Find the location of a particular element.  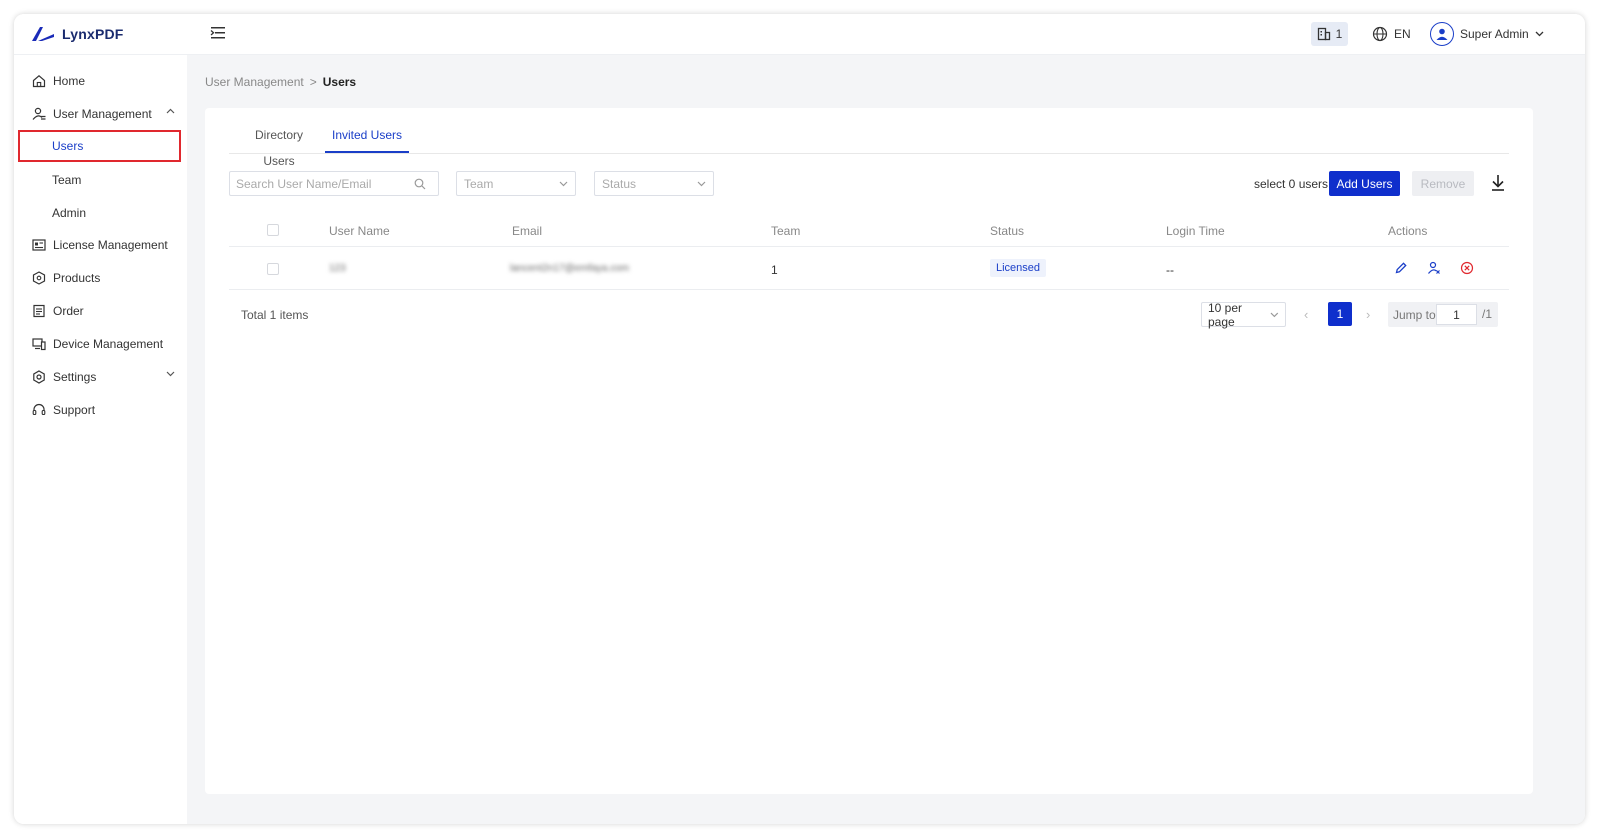

brand-logo: LynxPDF is located at coordinates (77, 34).